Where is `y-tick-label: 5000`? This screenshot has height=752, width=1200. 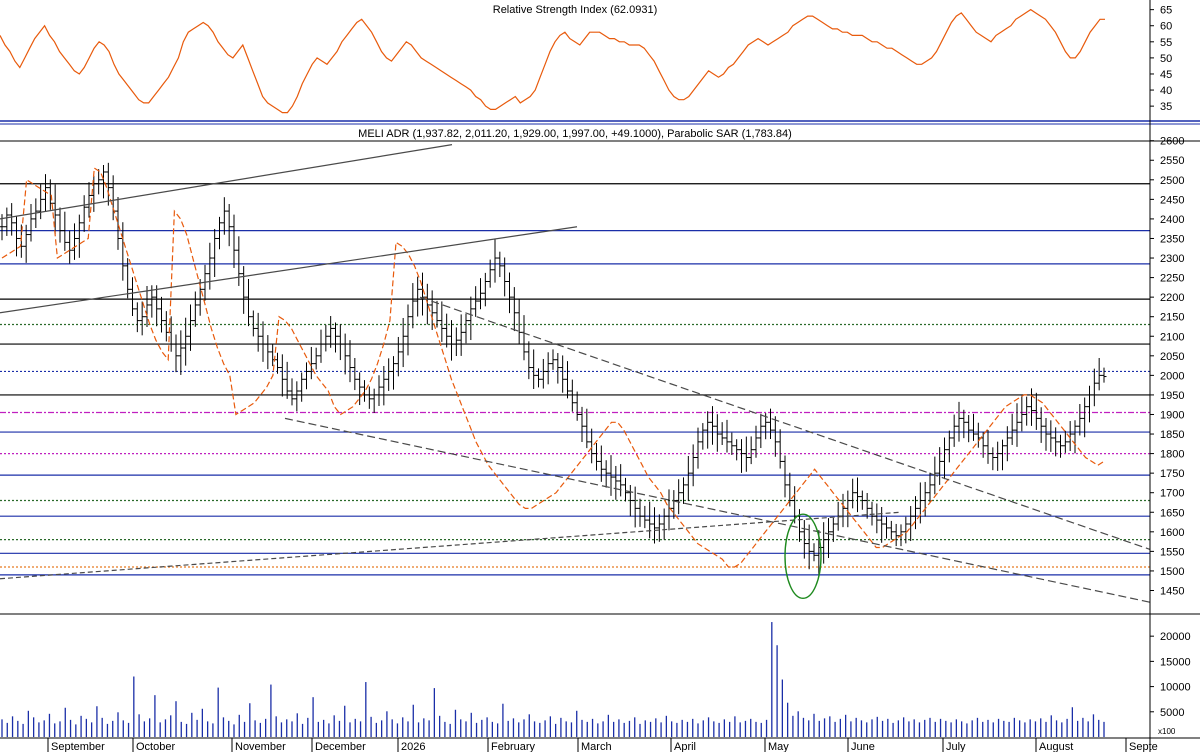
y-tick-label: 5000 is located at coordinates (1172, 713).